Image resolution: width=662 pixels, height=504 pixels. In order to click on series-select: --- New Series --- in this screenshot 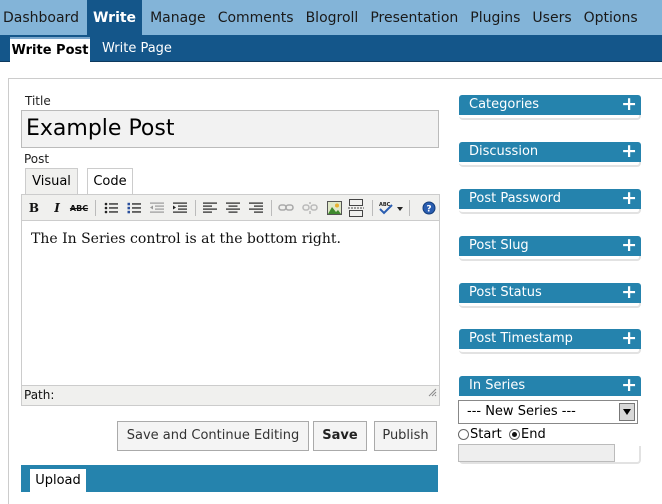, I will do `click(548, 412)`.